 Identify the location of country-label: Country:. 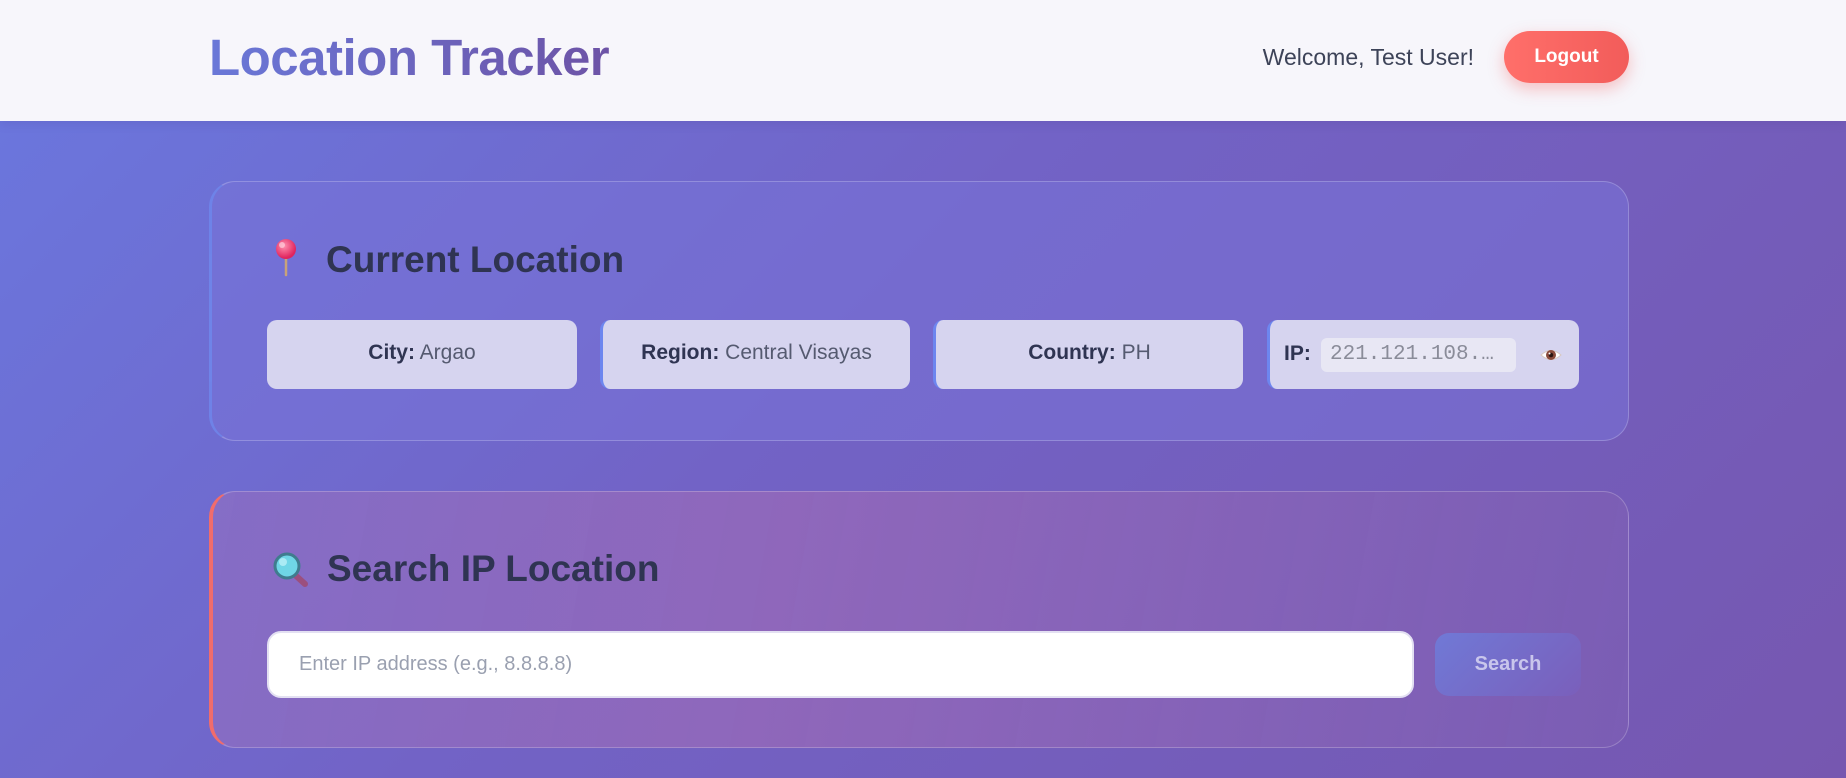
(1072, 352).